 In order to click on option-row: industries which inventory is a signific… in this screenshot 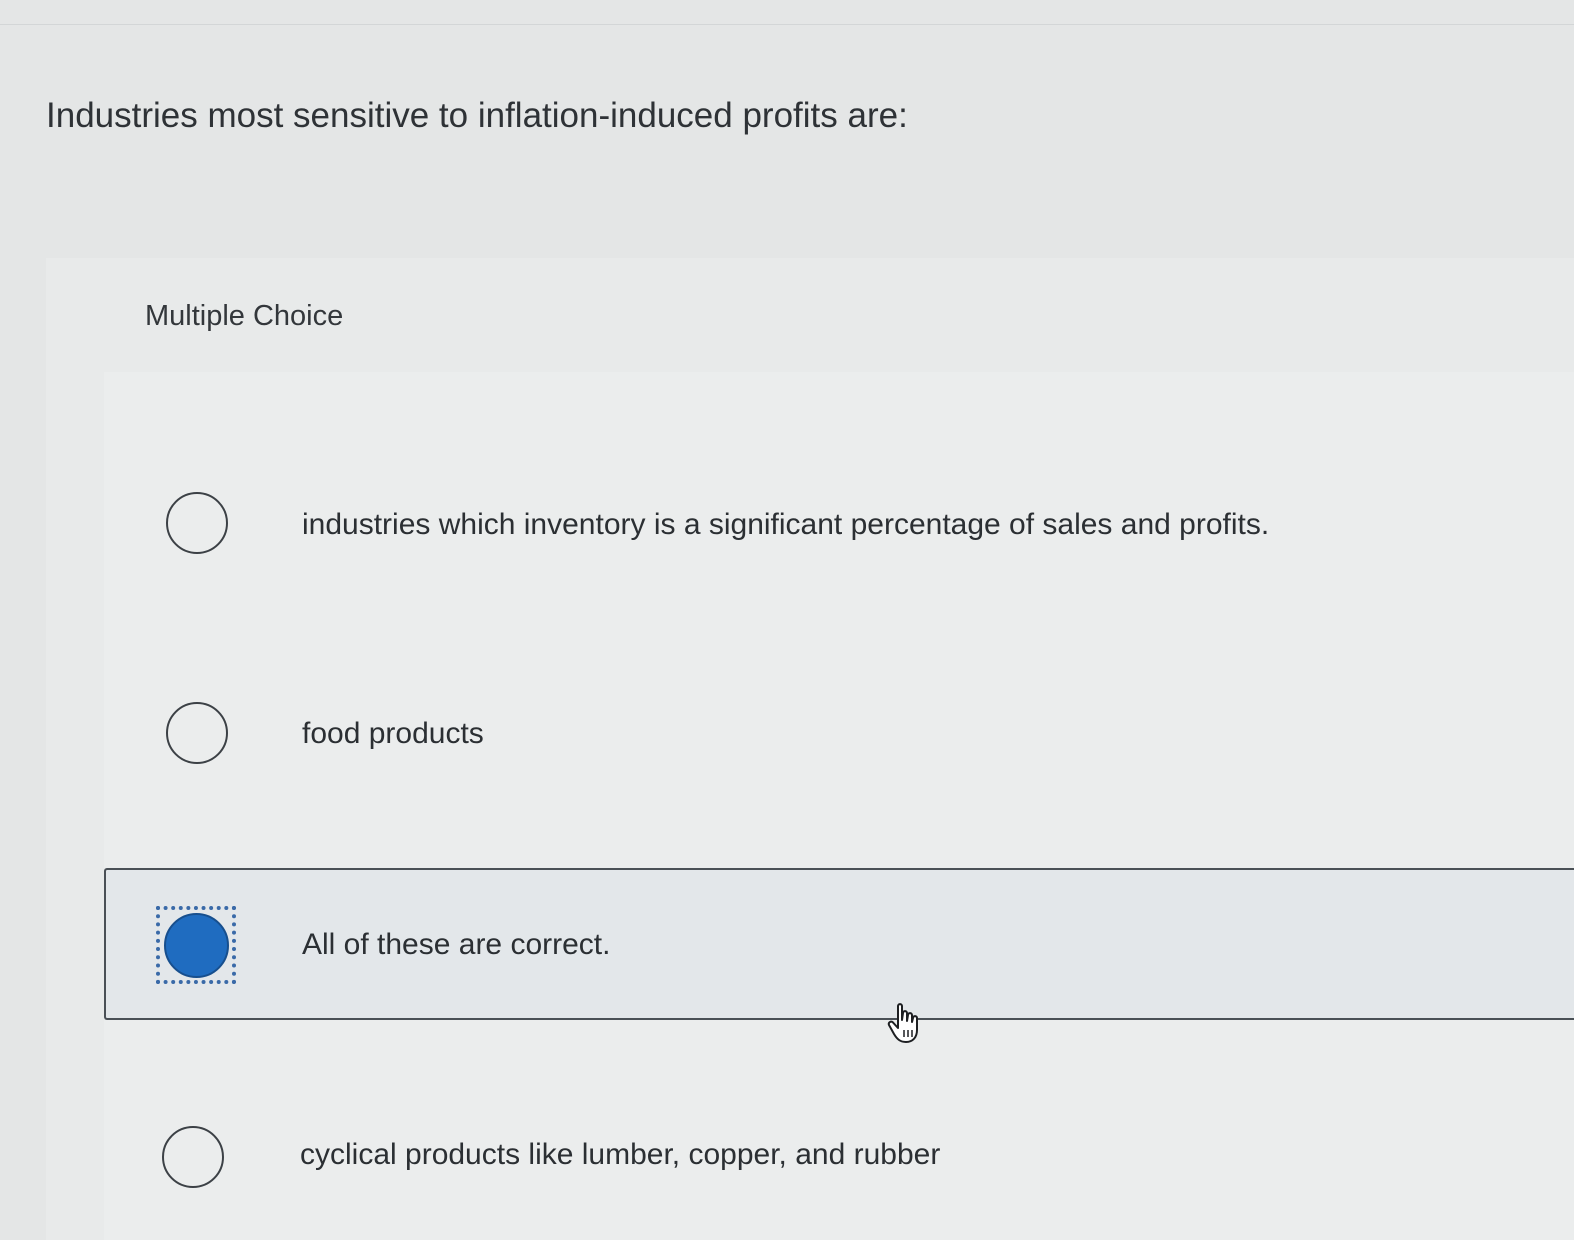, I will do `click(839, 525)`.